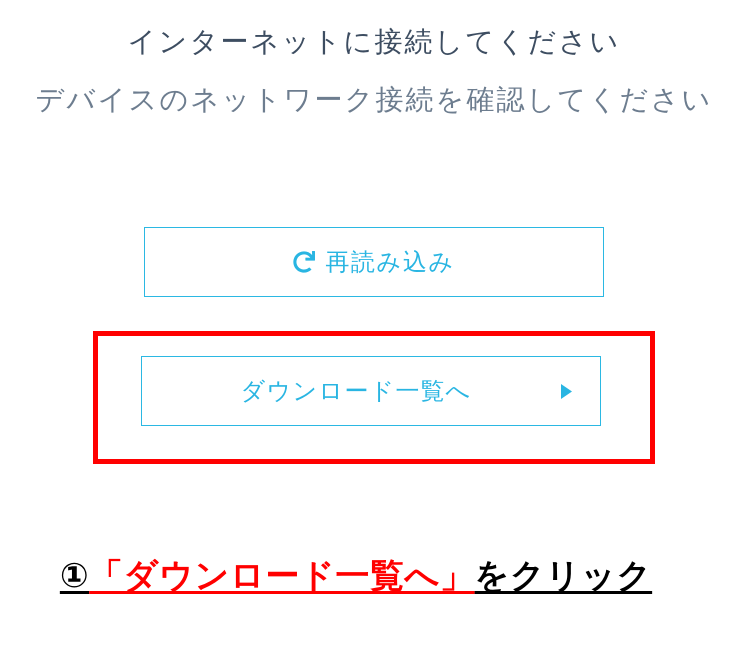 The height and width of the screenshot is (650, 748). What do you see at coordinates (566, 391) in the screenshot?
I see `triangle-right-icon` at bounding box center [566, 391].